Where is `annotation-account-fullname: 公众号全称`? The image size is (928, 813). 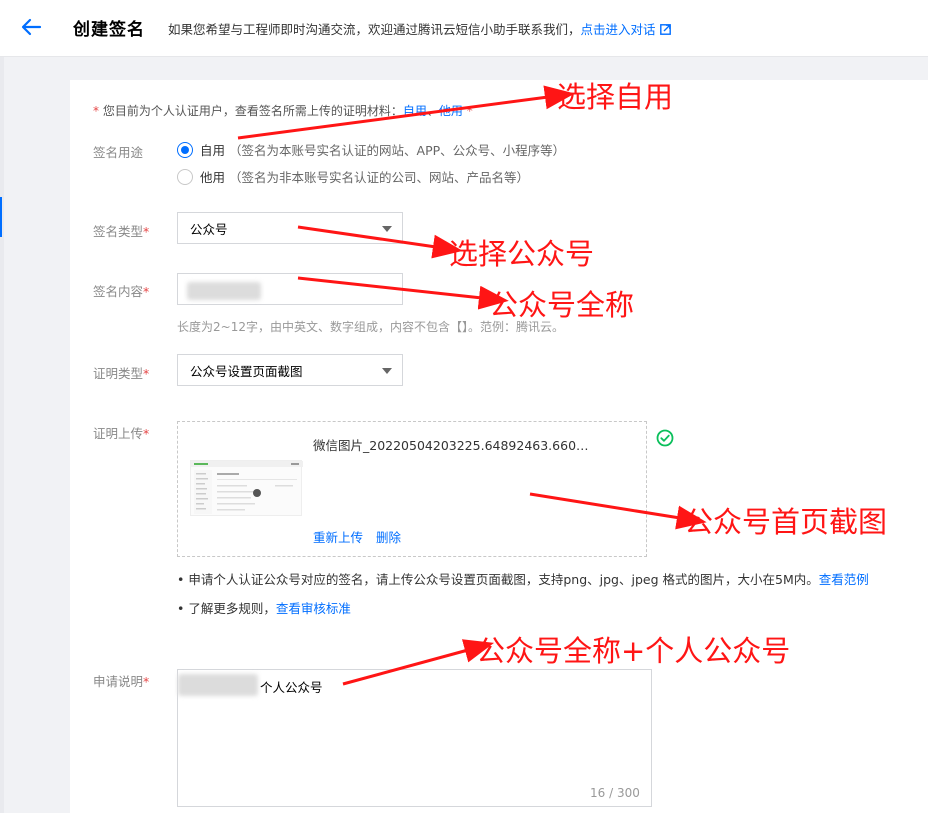 annotation-account-fullname: 公众号全称 is located at coordinates (562, 305).